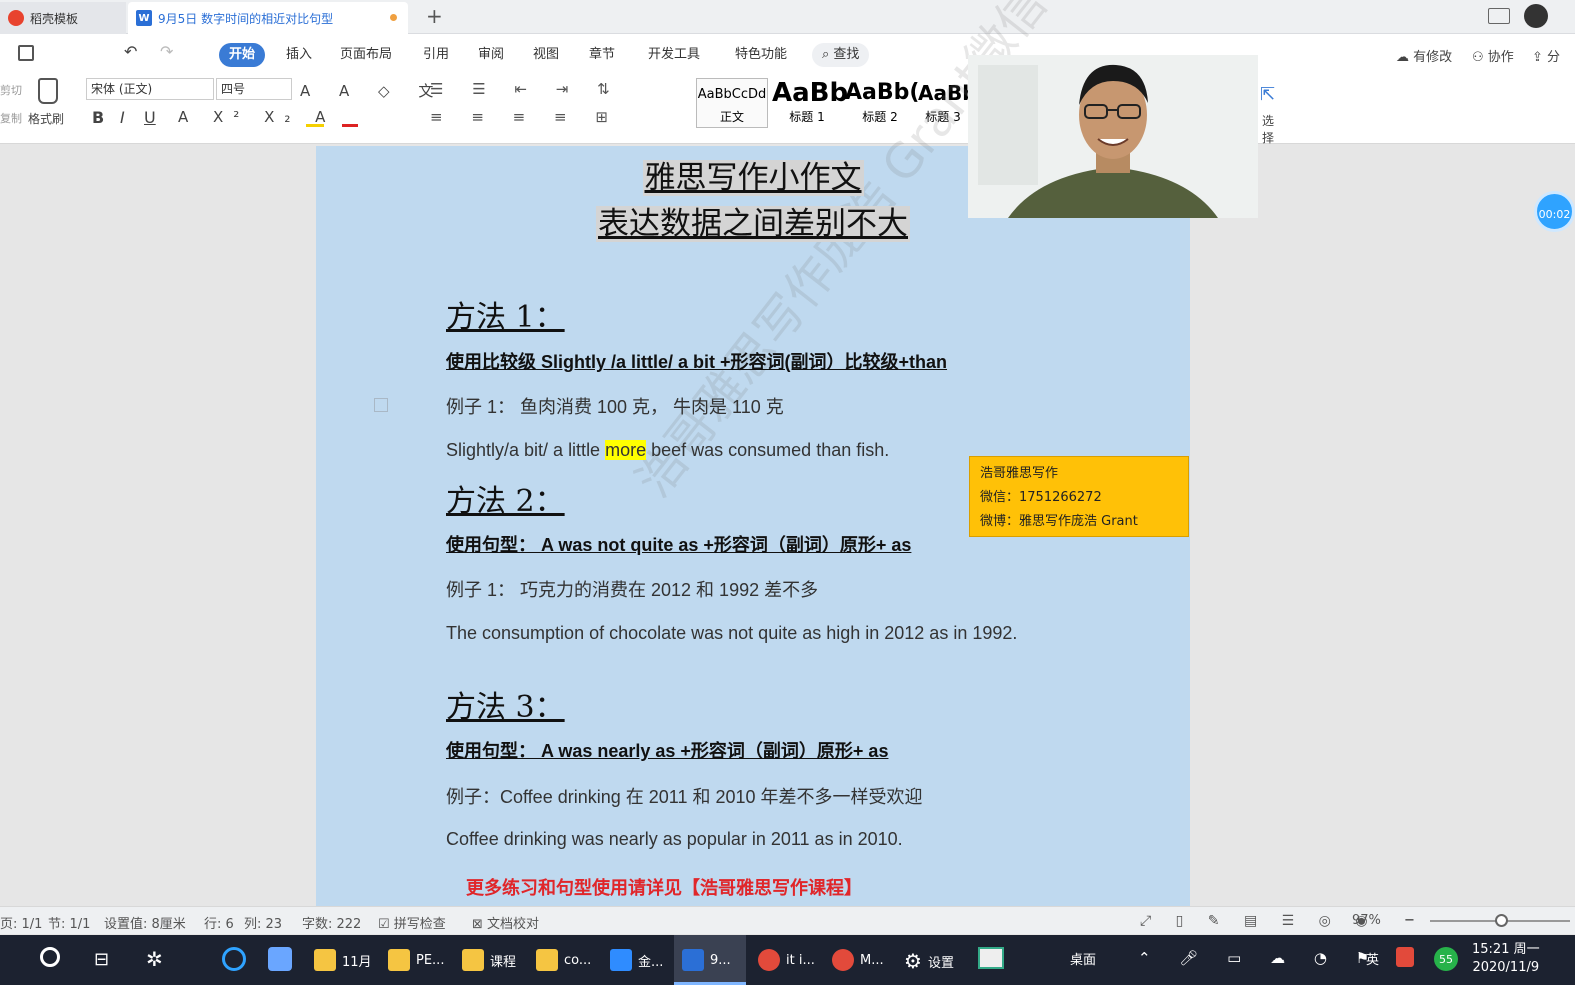  What do you see at coordinates (242, 55) in the screenshot?
I see `menu-home: 开始` at bounding box center [242, 55].